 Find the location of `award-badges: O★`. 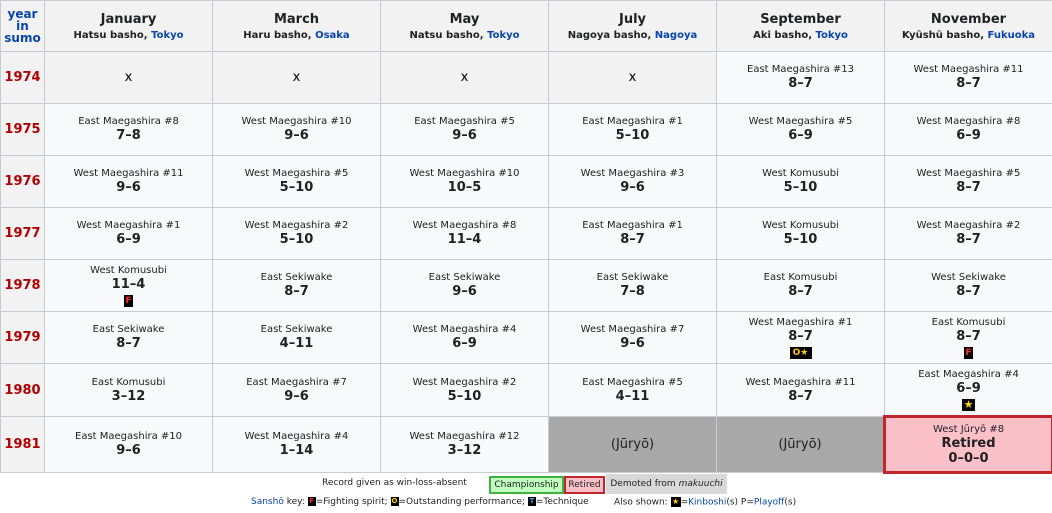

award-badges: O★ is located at coordinates (800, 352).